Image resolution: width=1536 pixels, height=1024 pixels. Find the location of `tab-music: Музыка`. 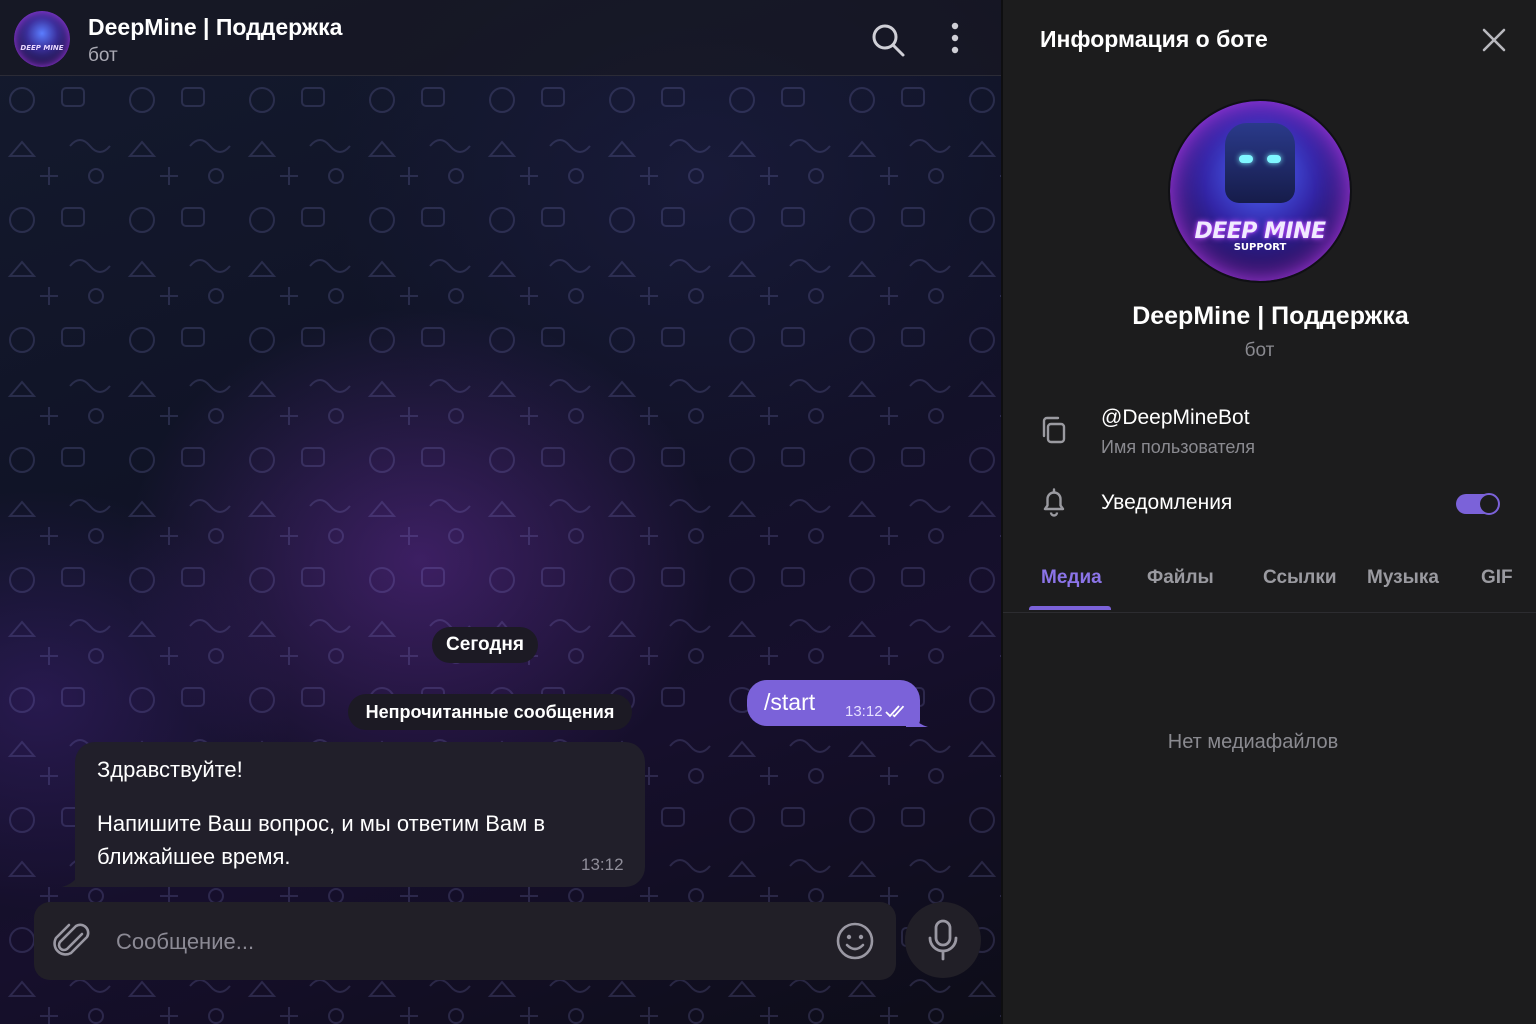

tab-music: Музыка is located at coordinates (1403, 578).